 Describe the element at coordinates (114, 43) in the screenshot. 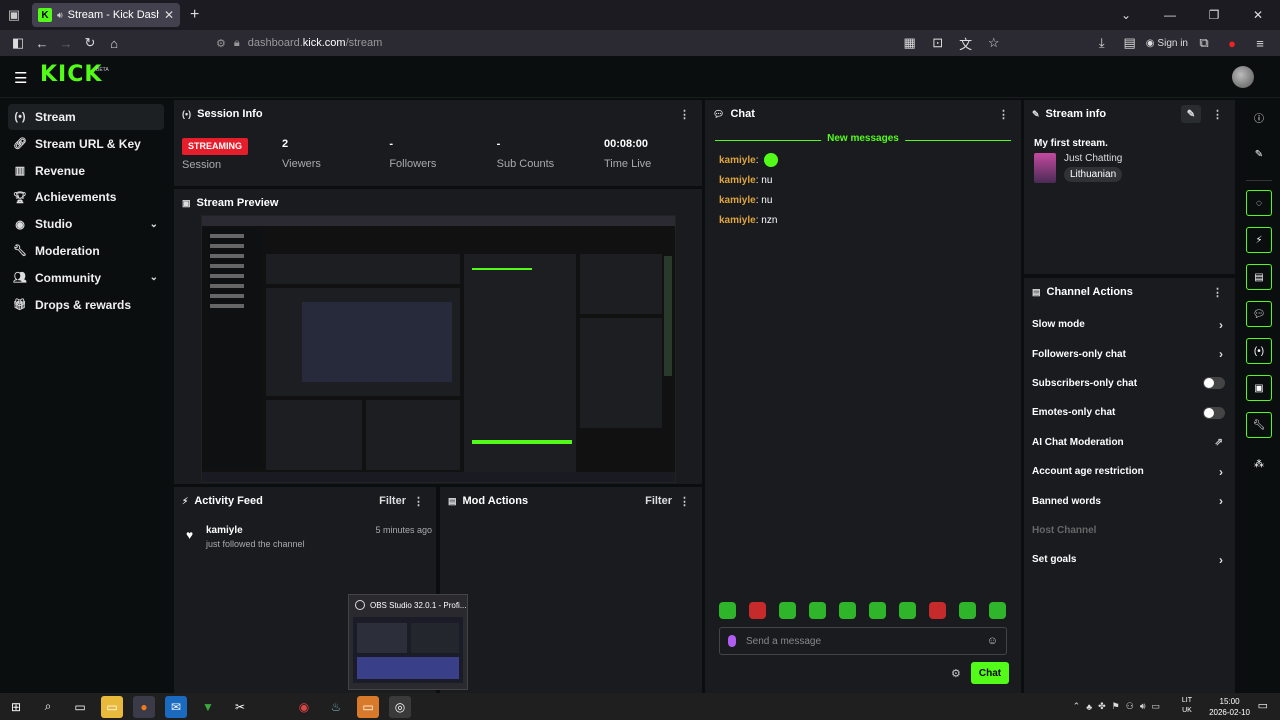

I see `home-icon: ⌂` at that location.